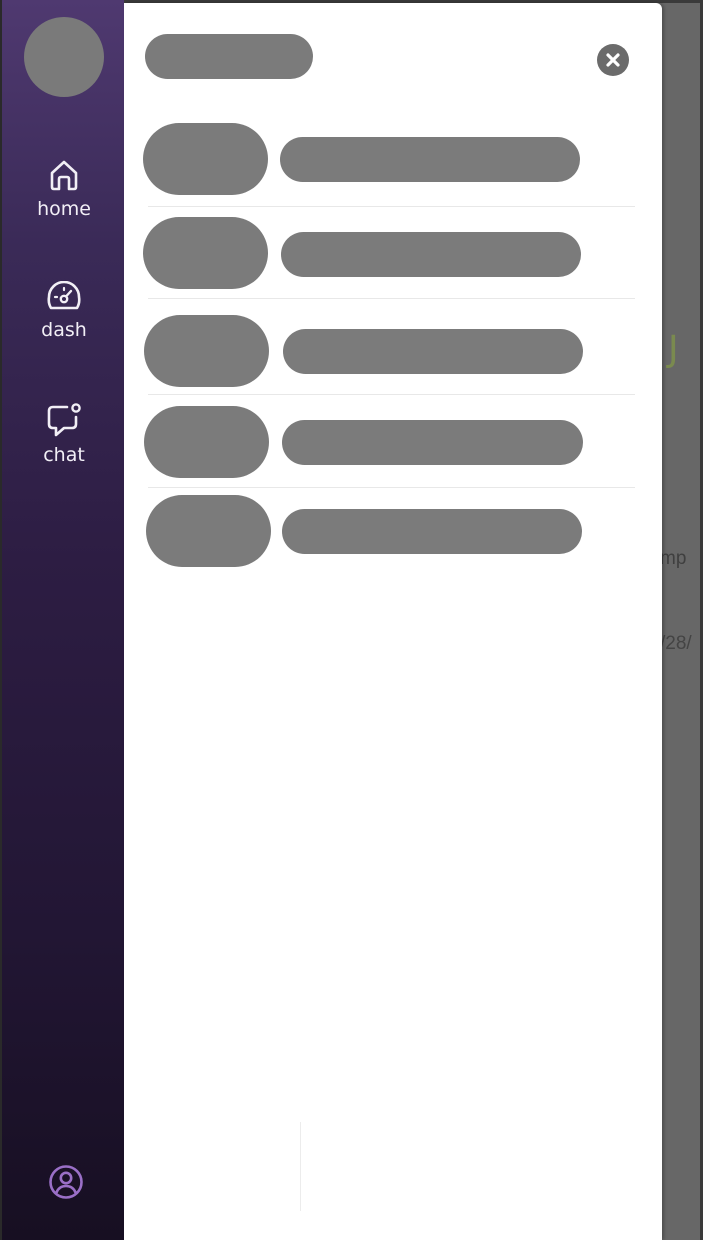  I want to click on background-partial-text: mp, so click(673, 558).